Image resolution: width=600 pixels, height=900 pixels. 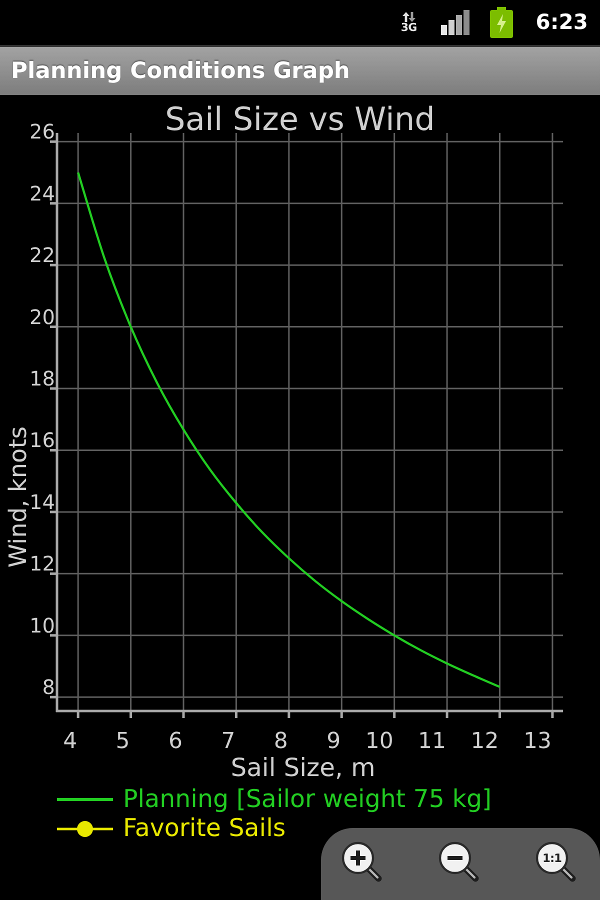 I want to click on axis-tick-label: 7, so click(x=228, y=741).